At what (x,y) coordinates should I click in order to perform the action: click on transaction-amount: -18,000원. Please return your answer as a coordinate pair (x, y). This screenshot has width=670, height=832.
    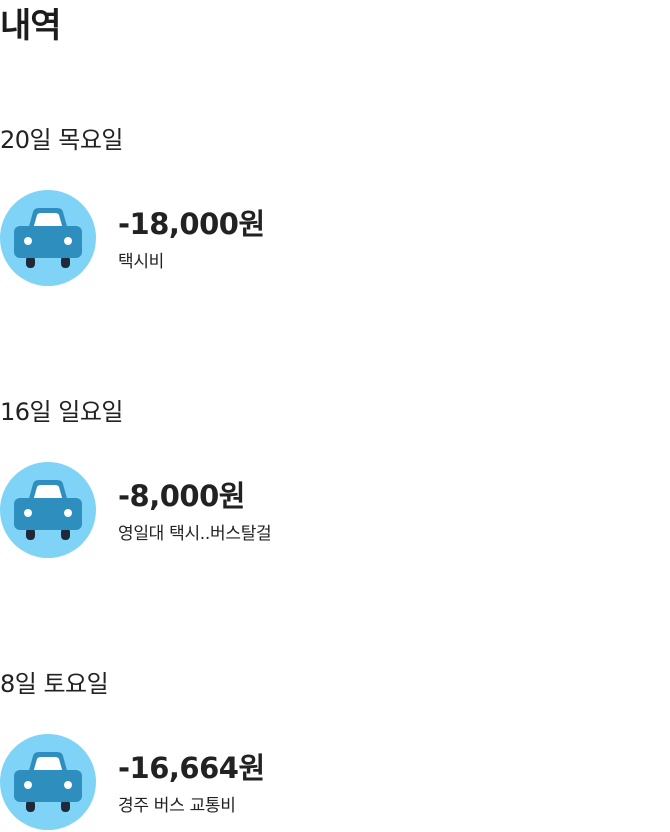
    Looking at the image, I should click on (191, 224).